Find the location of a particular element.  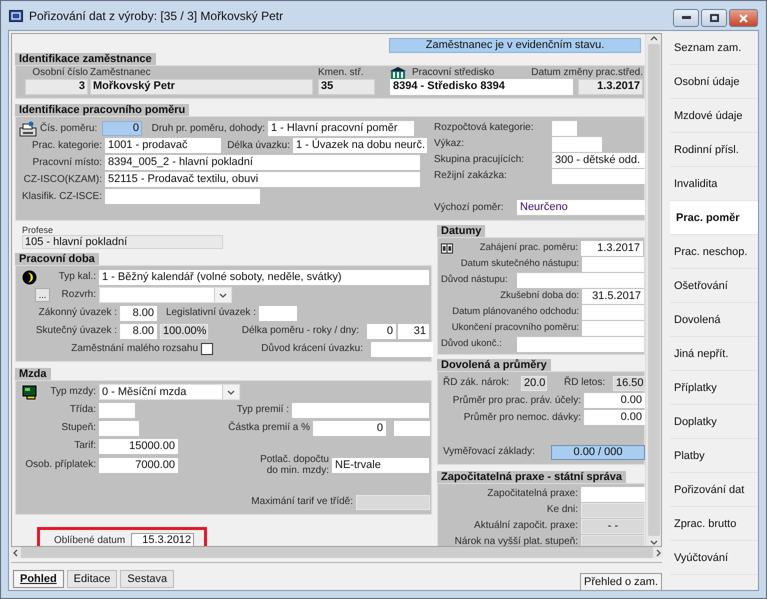

field-label: Ukončení pracovního poměru: is located at coordinates (515, 328).